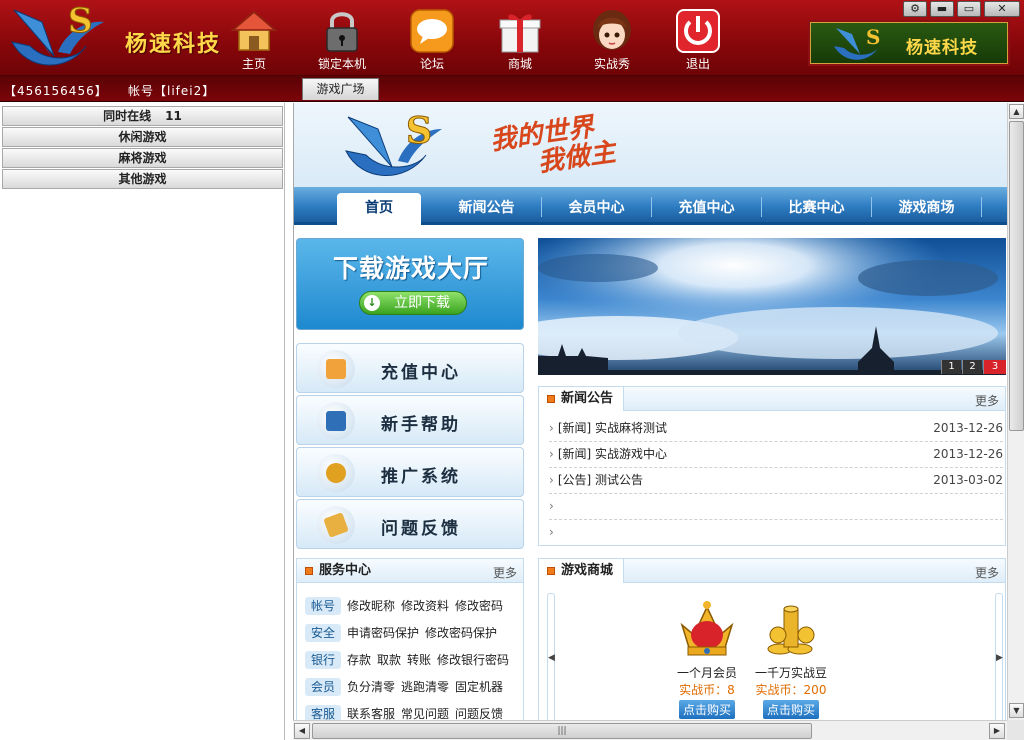 The width and height of the screenshot is (1024, 740). What do you see at coordinates (302, 731) in the screenshot?
I see `scroll-left-arrow: ◀` at bounding box center [302, 731].